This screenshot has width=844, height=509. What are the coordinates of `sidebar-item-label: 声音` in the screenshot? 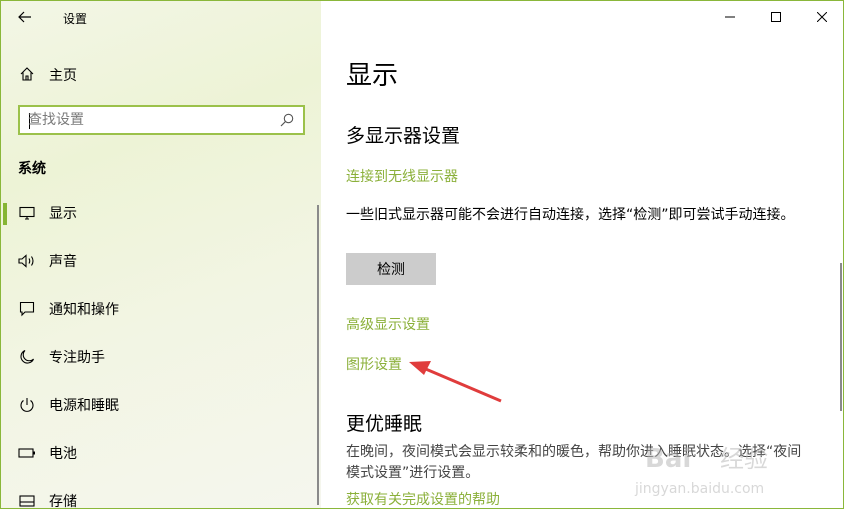 It's located at (63, 262).